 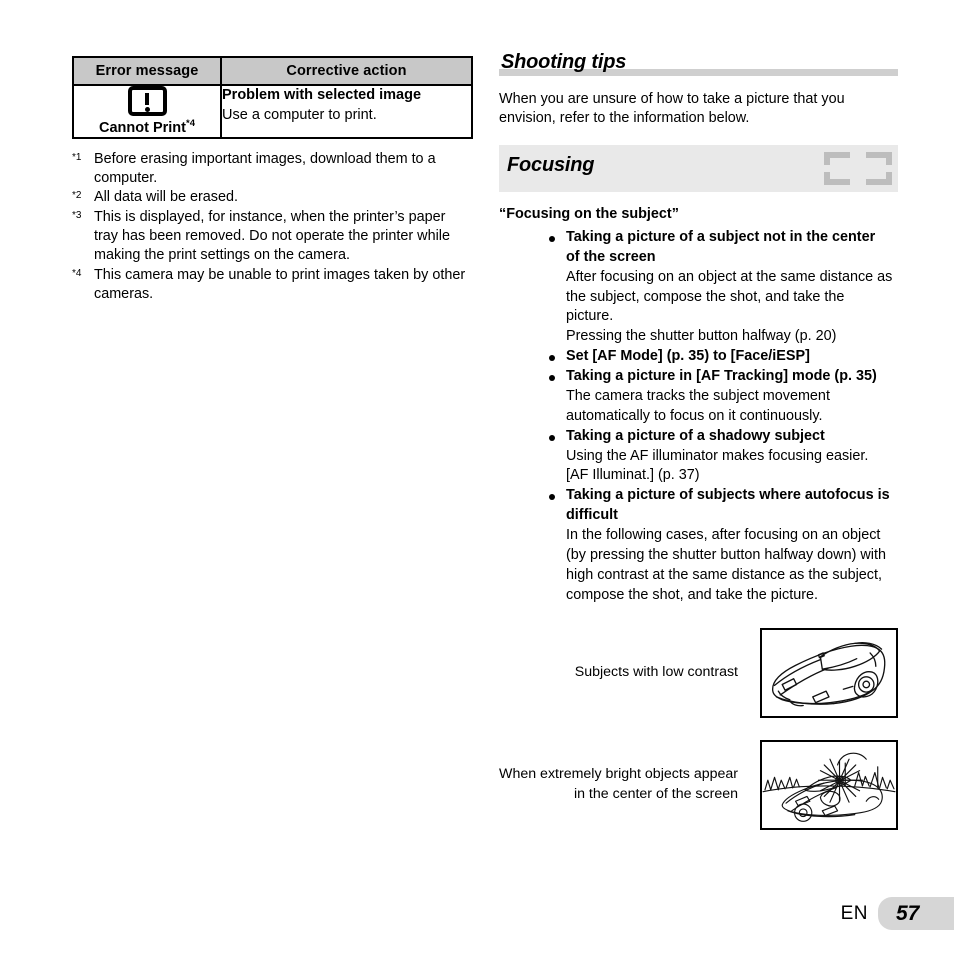 I want to click on column-header-error-message: Error message, so click(x=147, y=71).